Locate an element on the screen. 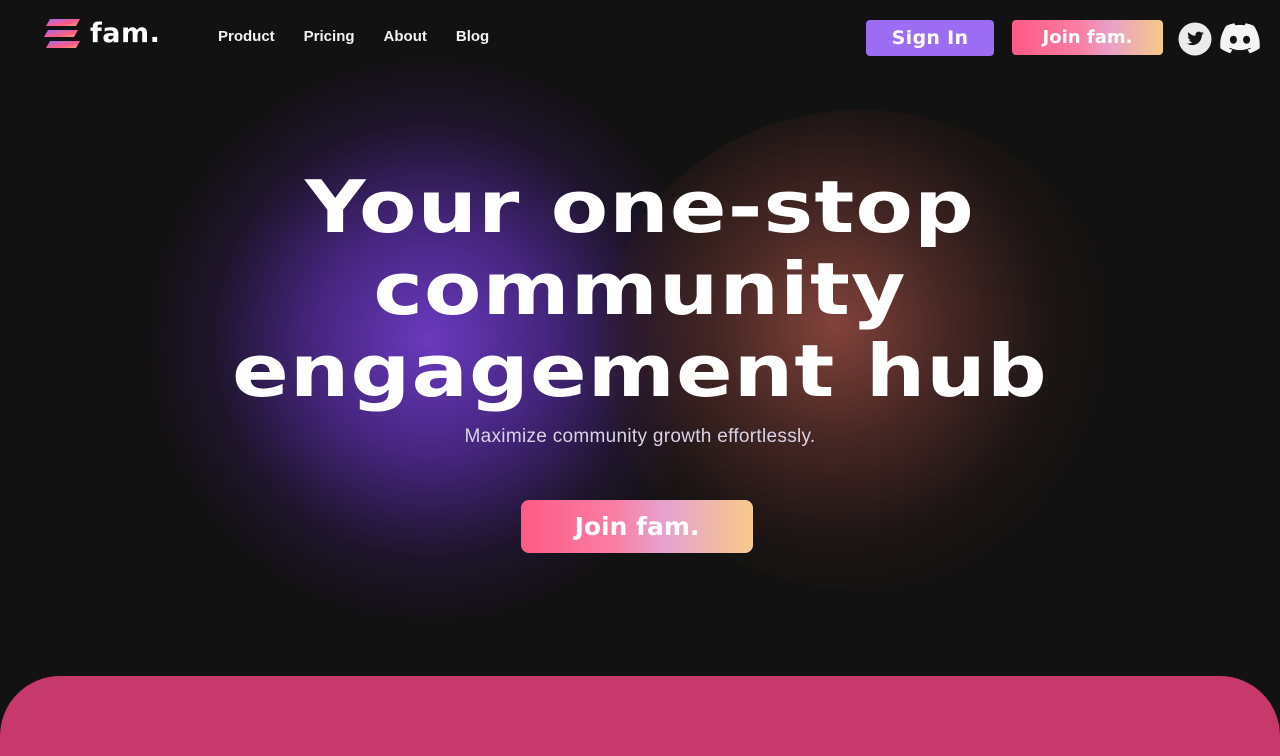 This screenshot has width=1280, height=756. main-menu: Product Pricing About Blog is located at coordinates (368, 37).